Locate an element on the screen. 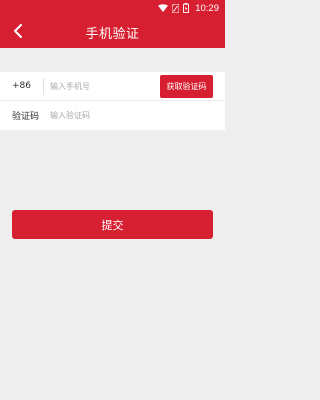 The image size is (320, 400). code-label: 验证码 is located at coordinates (26, 117).